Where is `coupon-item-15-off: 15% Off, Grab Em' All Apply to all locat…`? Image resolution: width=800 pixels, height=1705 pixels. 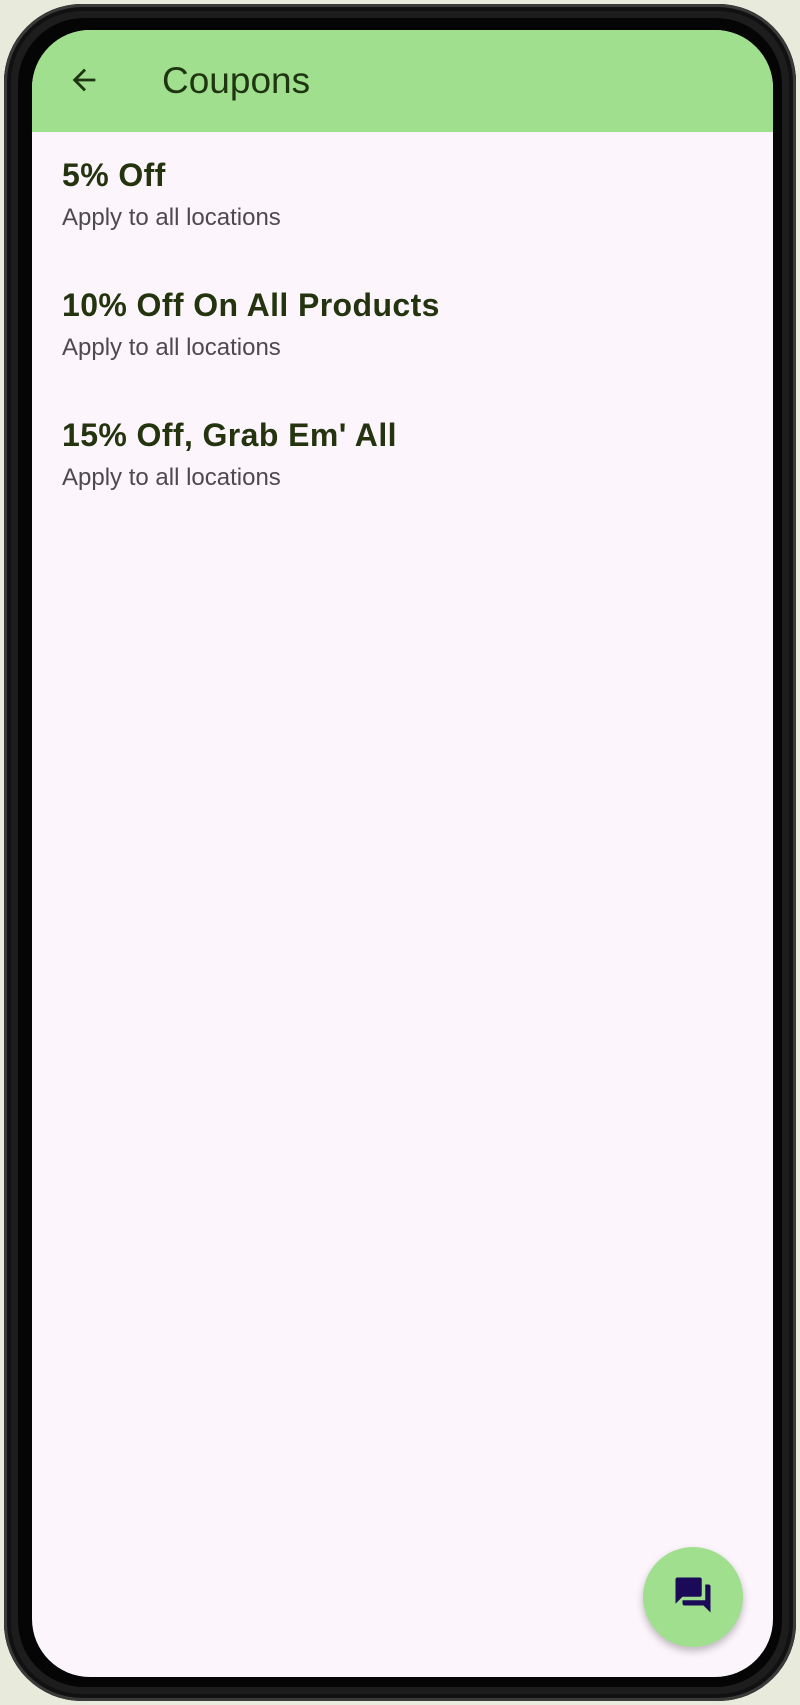 coupon-item-15-off: 15% Off, Grab Em' All Apply to all locat… is located at coordinates (402, 472).